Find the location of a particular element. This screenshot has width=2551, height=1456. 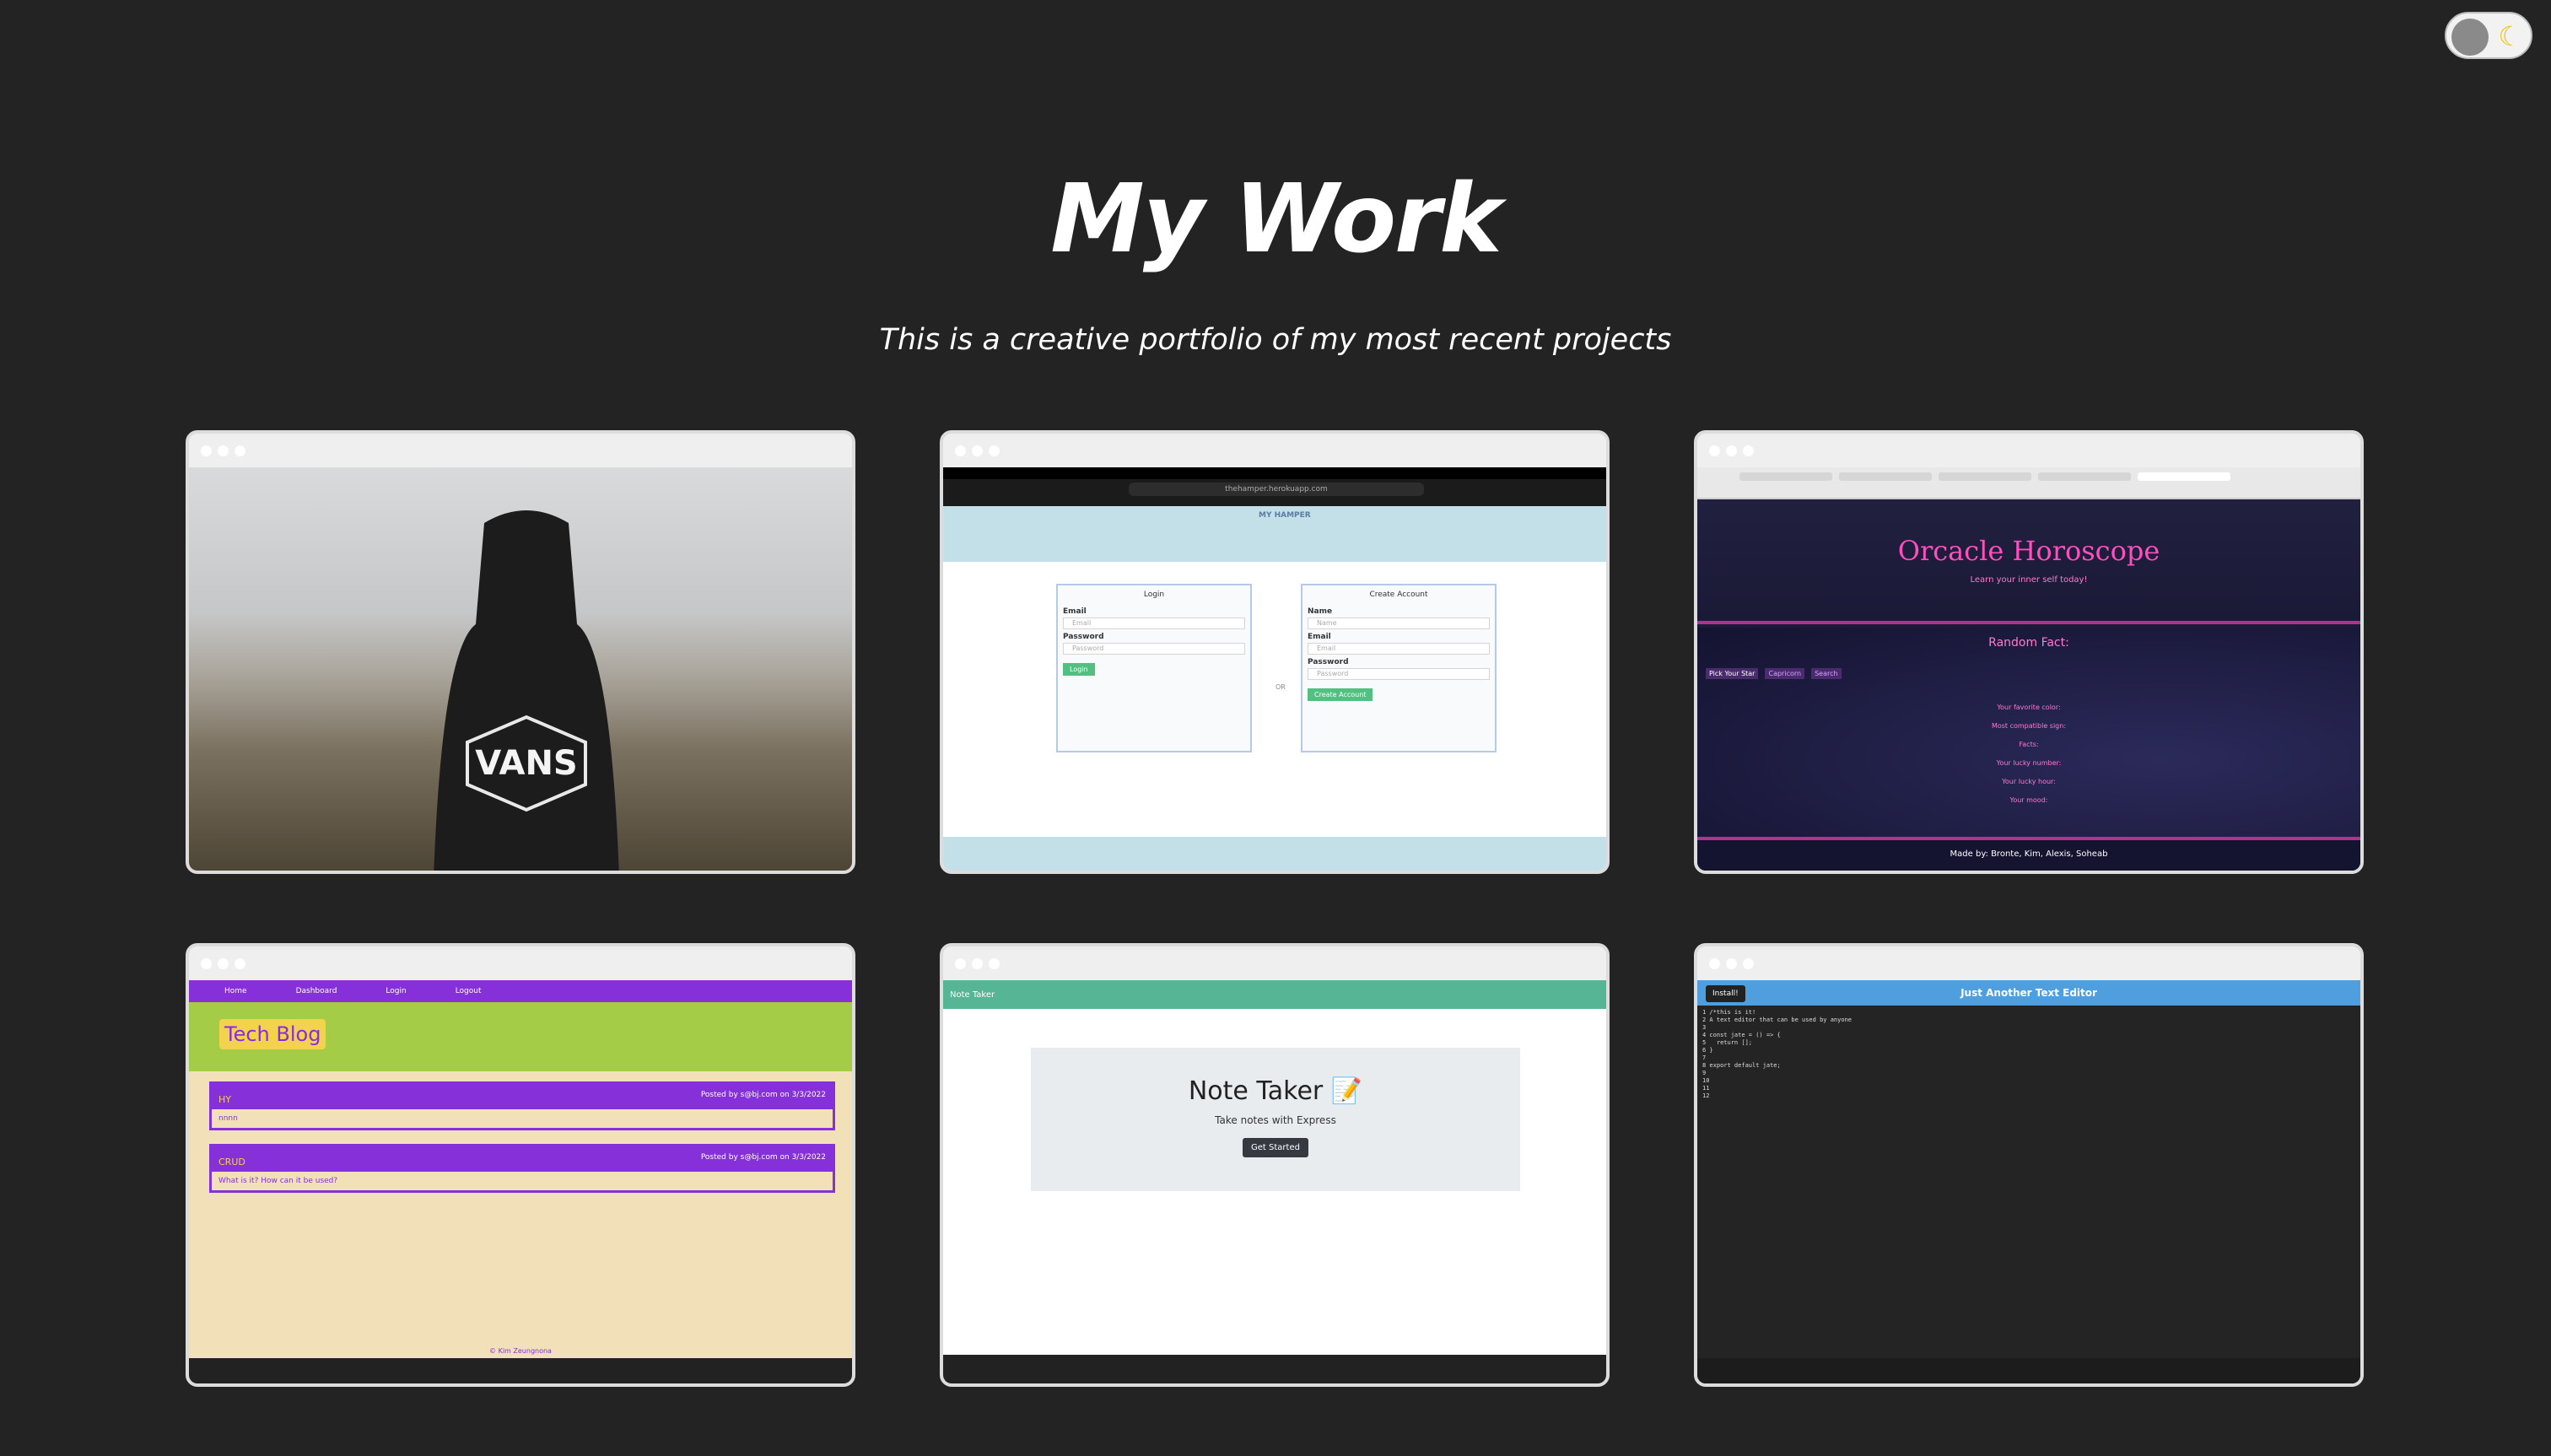

project-card-vans: VANS is located at coordinates (520, 652).